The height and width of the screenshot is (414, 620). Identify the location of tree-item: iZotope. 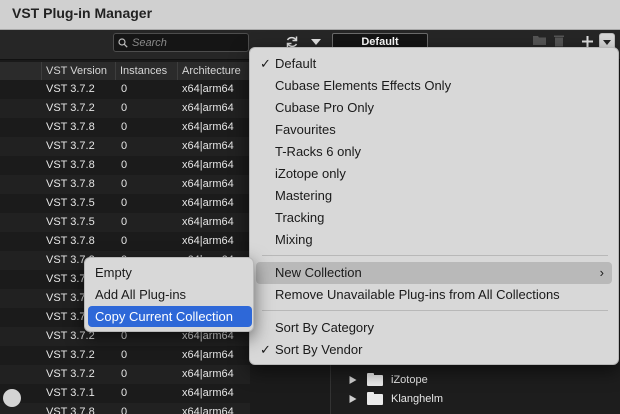
(388, 380).